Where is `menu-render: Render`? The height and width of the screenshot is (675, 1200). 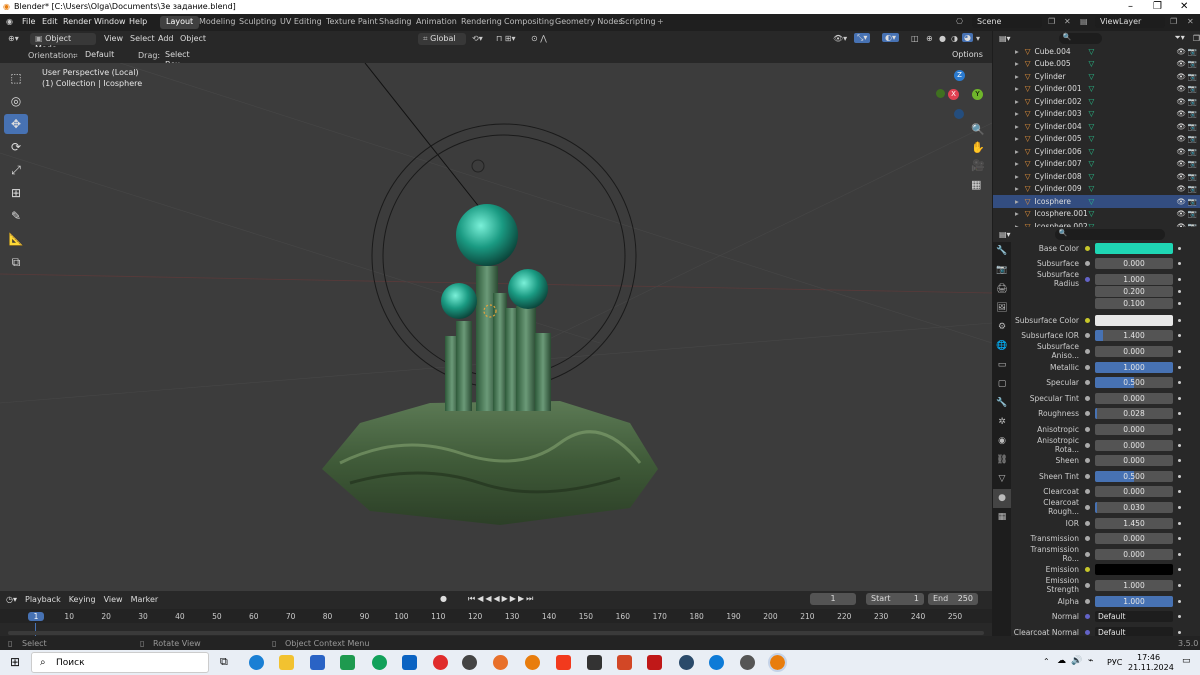
menu-render: Render is located at coordinates (77, 21).